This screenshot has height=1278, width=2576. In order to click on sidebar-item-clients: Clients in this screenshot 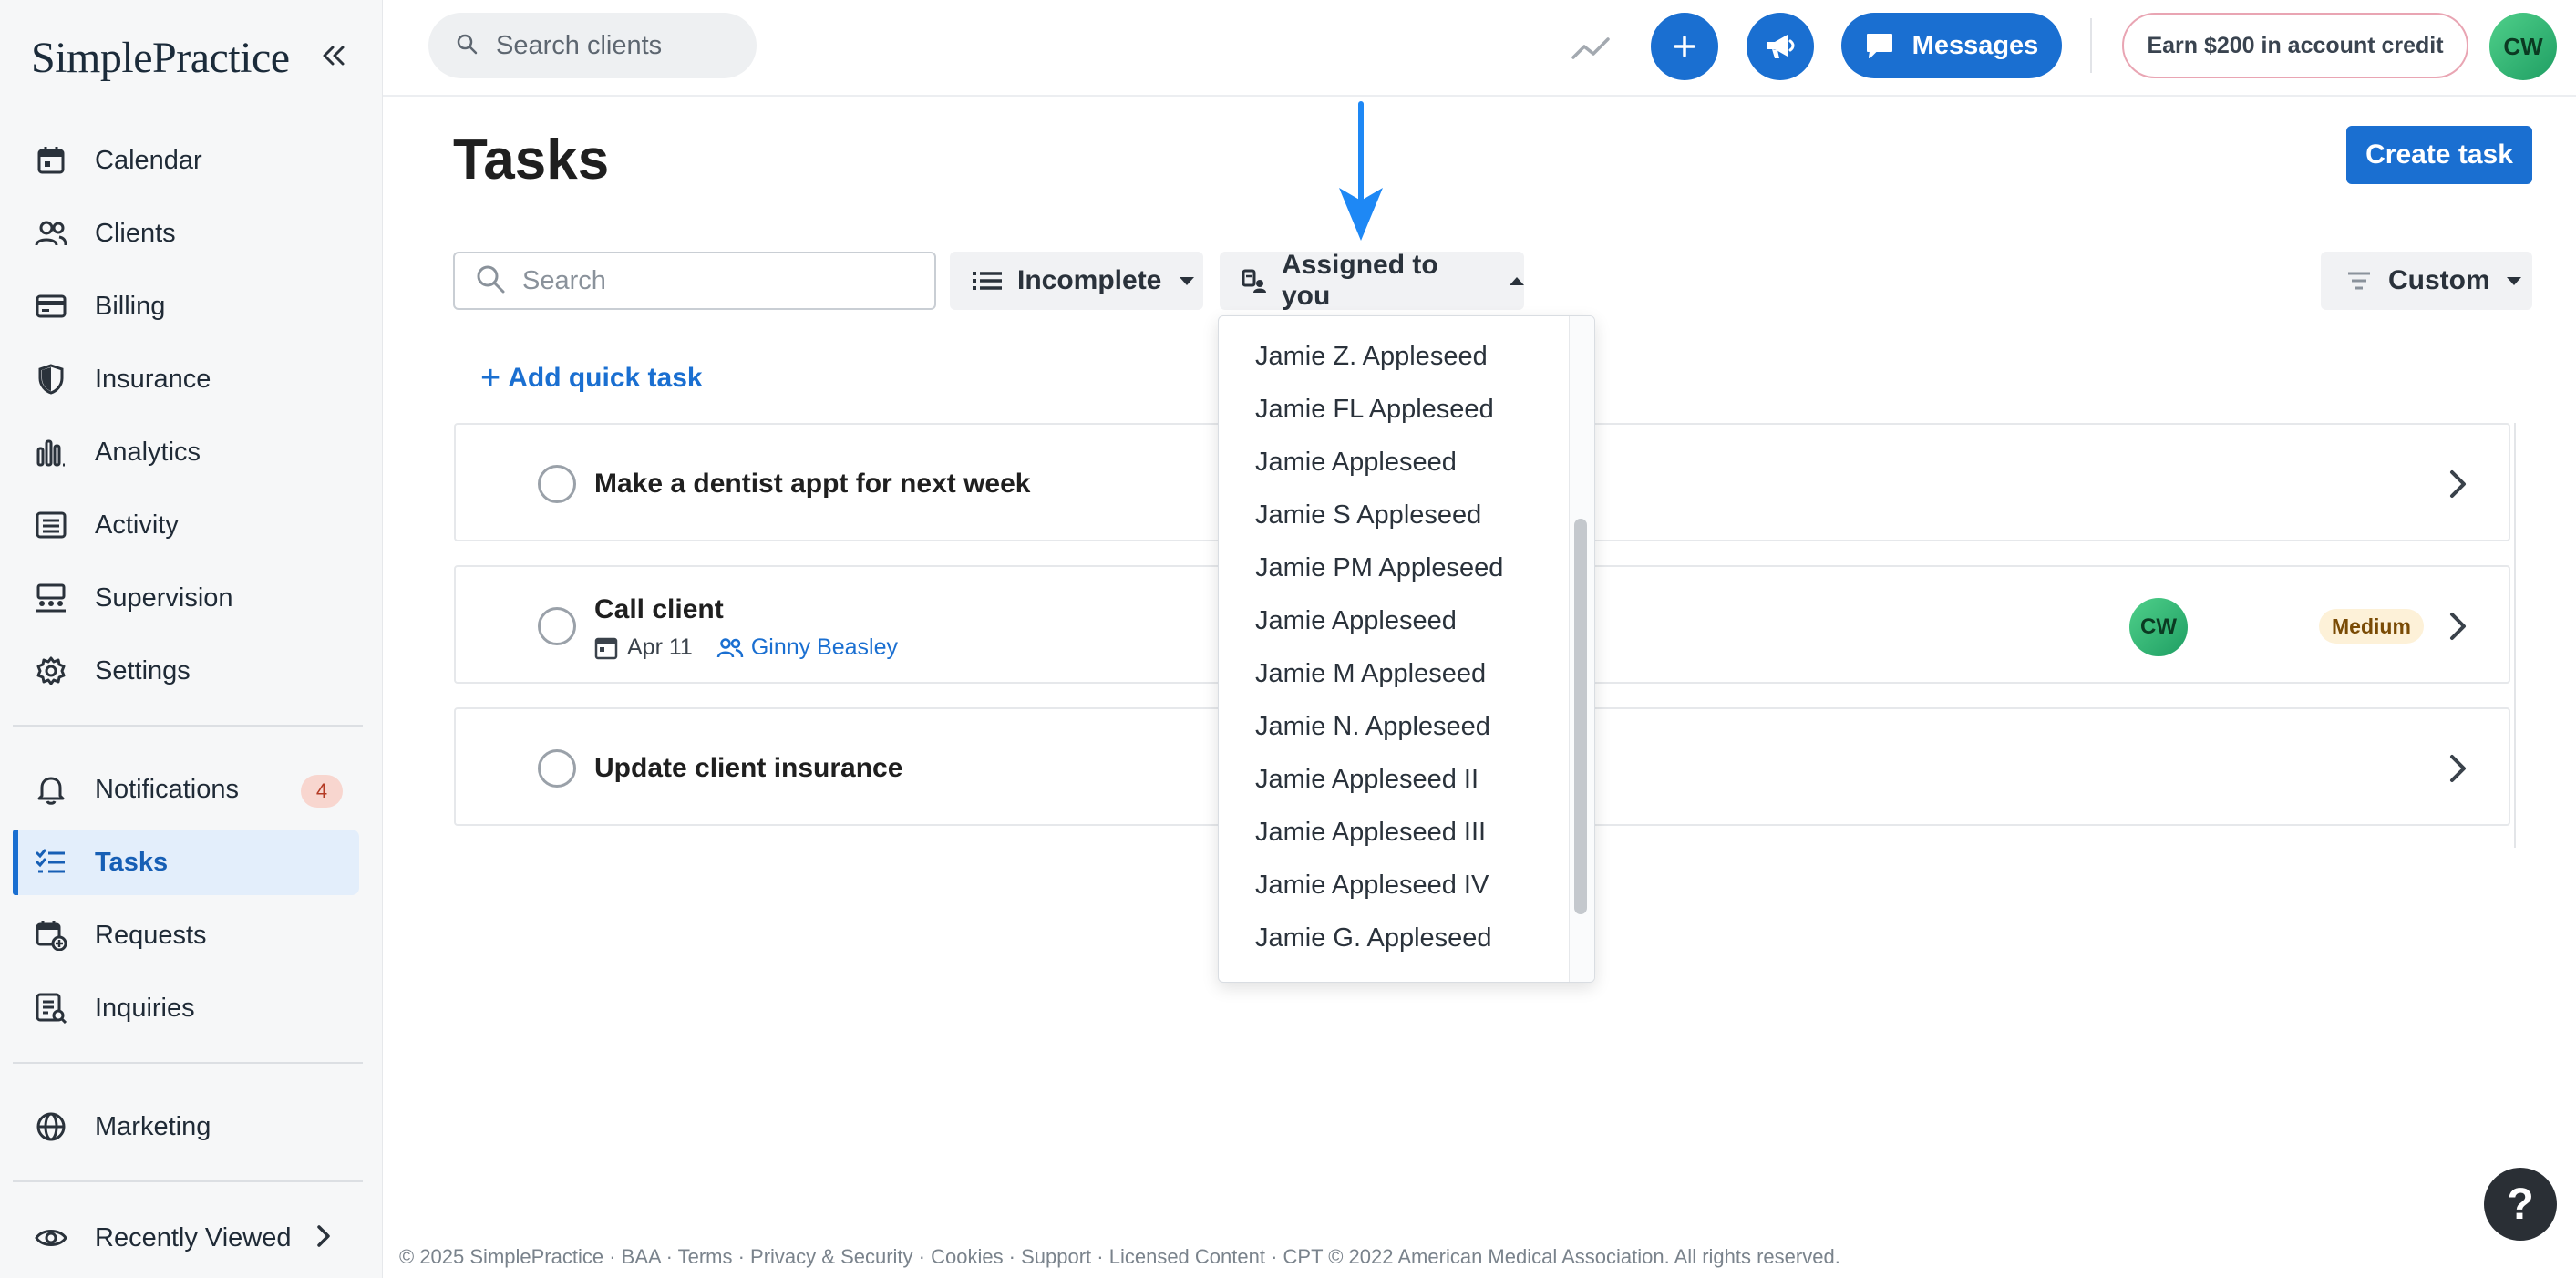, I will do `click(186, 233)`.